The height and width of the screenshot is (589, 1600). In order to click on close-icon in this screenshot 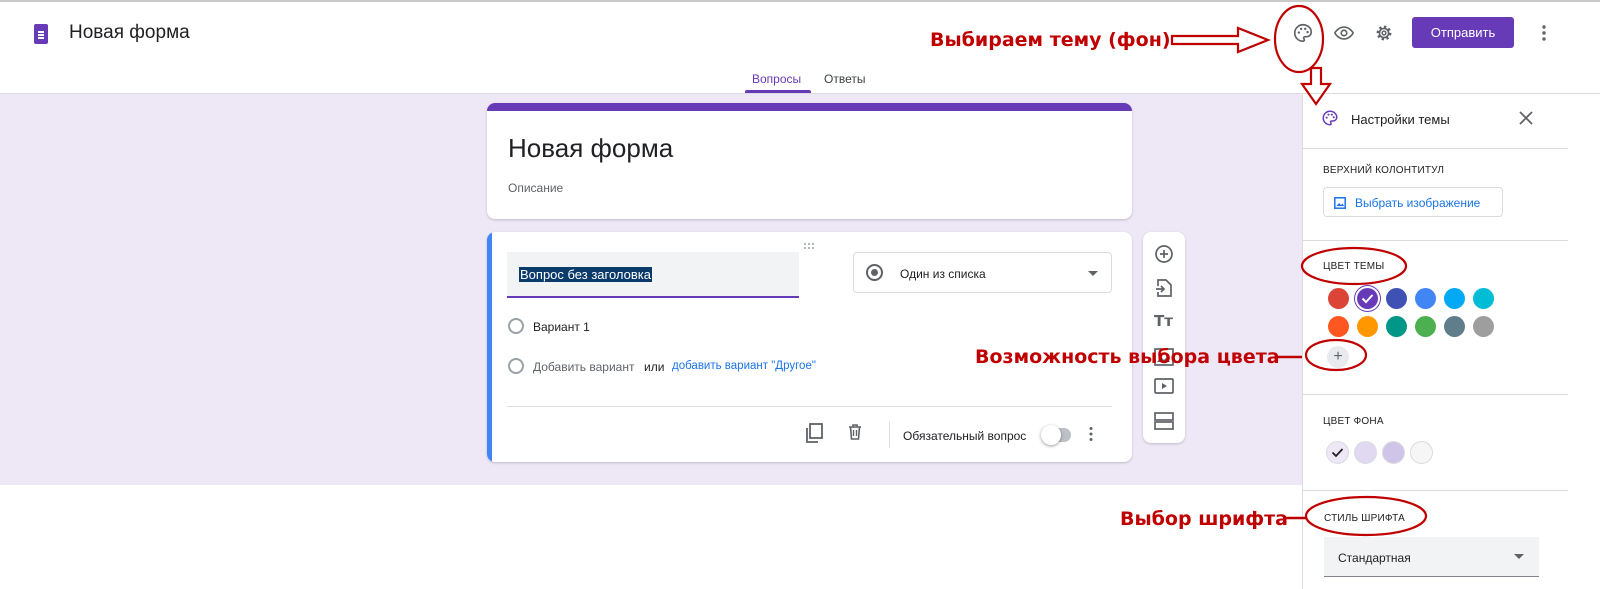, I will do `click(1526, 120)`.